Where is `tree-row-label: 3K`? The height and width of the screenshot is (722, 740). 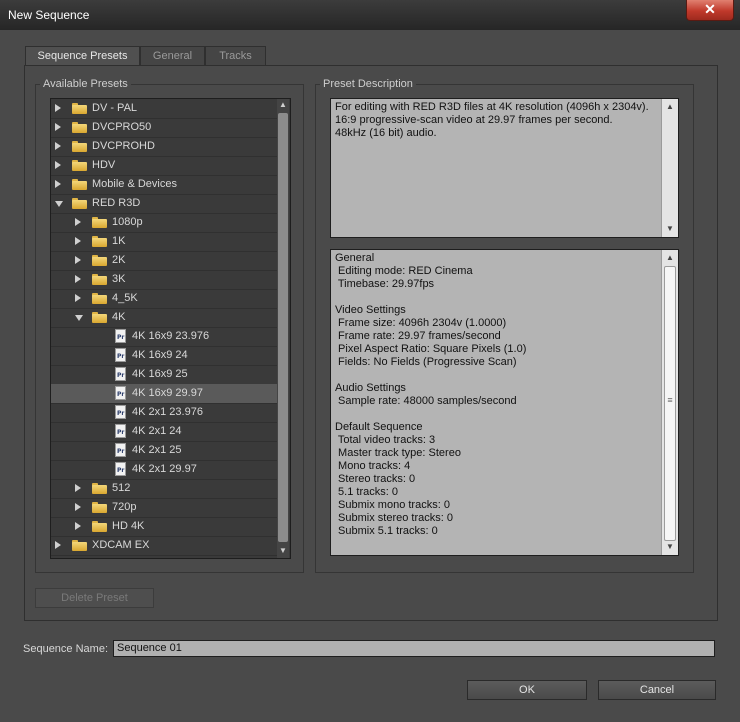
tree-row-label: 3K is located at coordinates (119, 279).